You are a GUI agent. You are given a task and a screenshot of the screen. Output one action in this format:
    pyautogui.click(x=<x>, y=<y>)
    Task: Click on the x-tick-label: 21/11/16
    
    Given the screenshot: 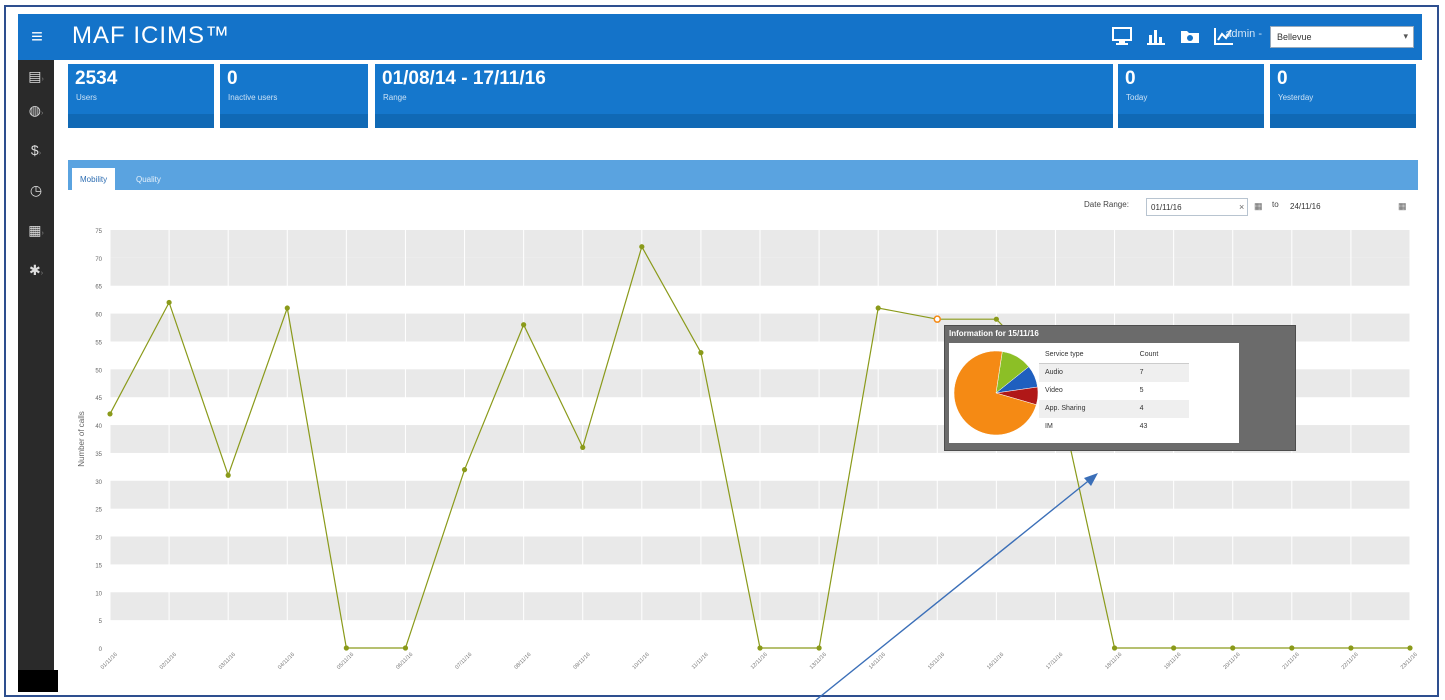 What is the action you would take?
    pyautogui.click(x=1291, y=661)
    